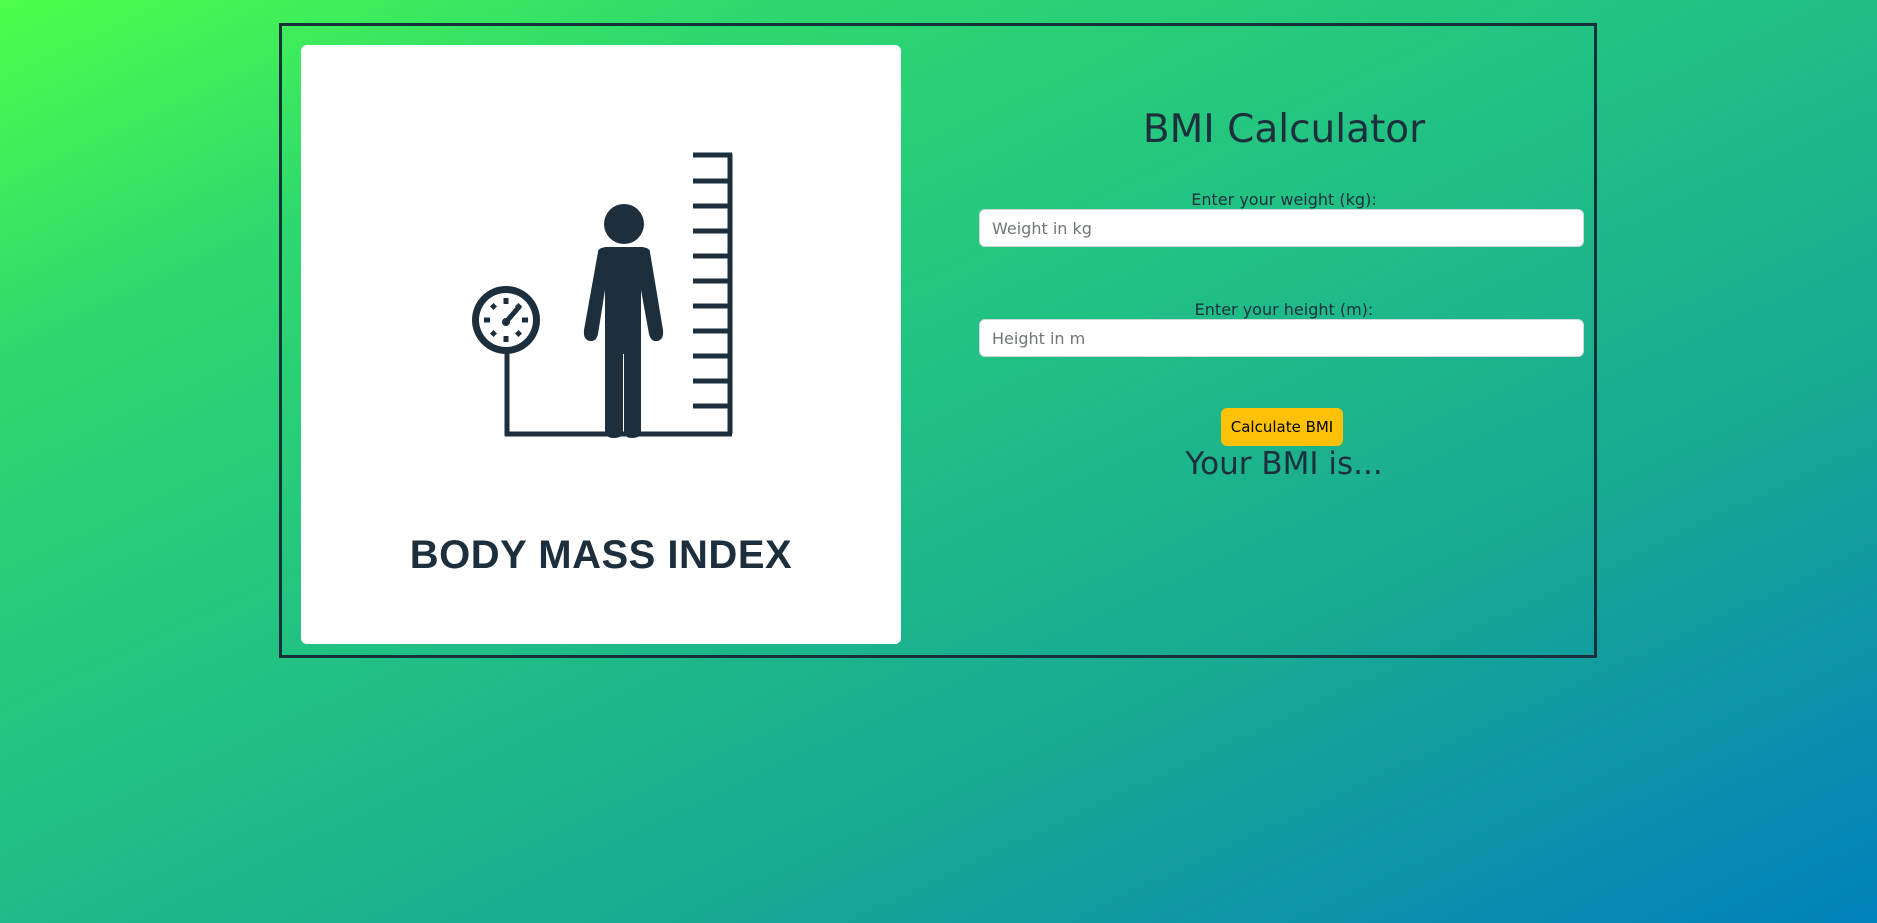 The image size is (1877, 923). Describe the element at coordinates (601, 555) in the screenshot. I see `illustration-caption: BODY MASS INDEX` at that location.